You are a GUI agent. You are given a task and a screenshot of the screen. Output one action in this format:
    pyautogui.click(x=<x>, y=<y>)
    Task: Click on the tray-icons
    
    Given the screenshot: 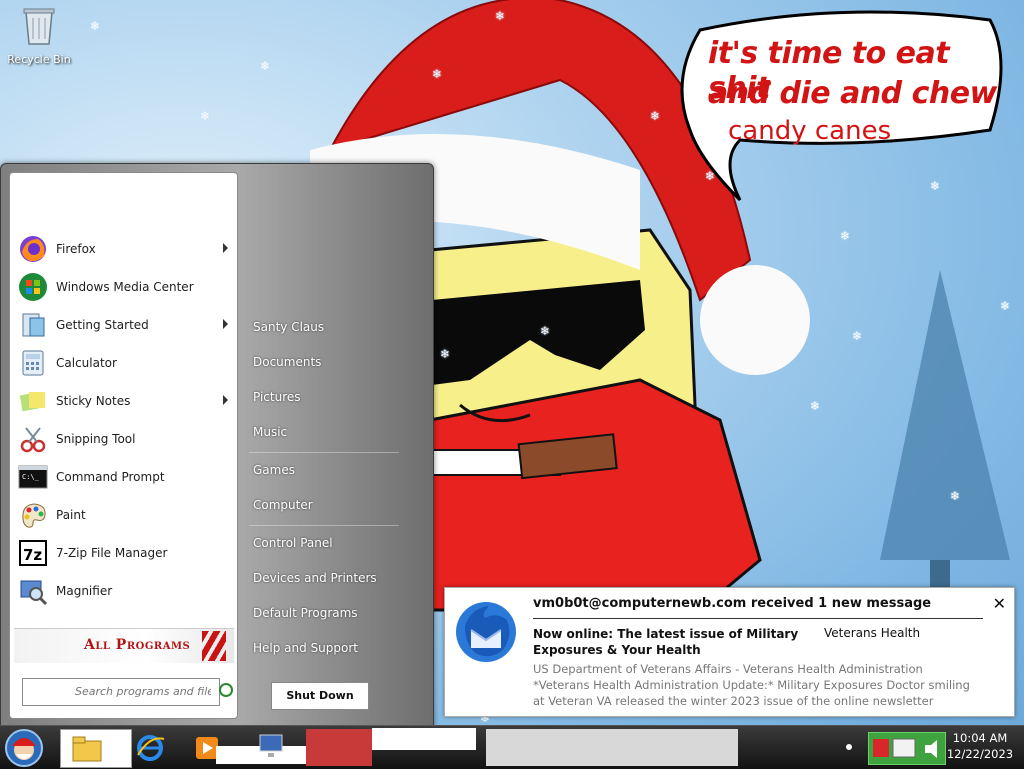 What is the action you would take?
    pyautogui.click(x=905, y=748)
    